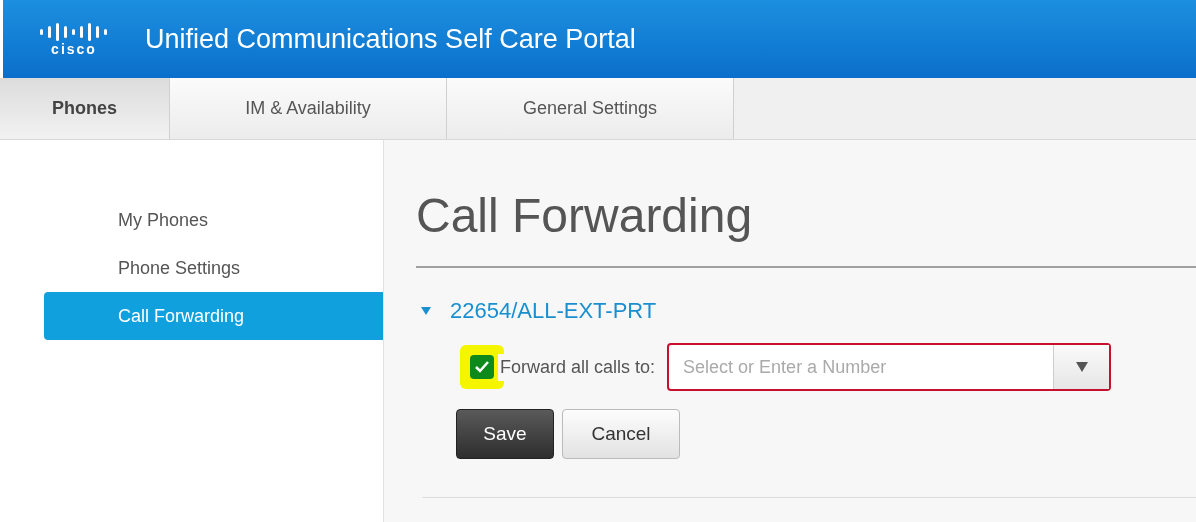 The image size is (1196, 522). What do you see at coordinates (590, 108) in the screenshot?
I see `nav-tab: General Settings` at bounding box center [590, 108].